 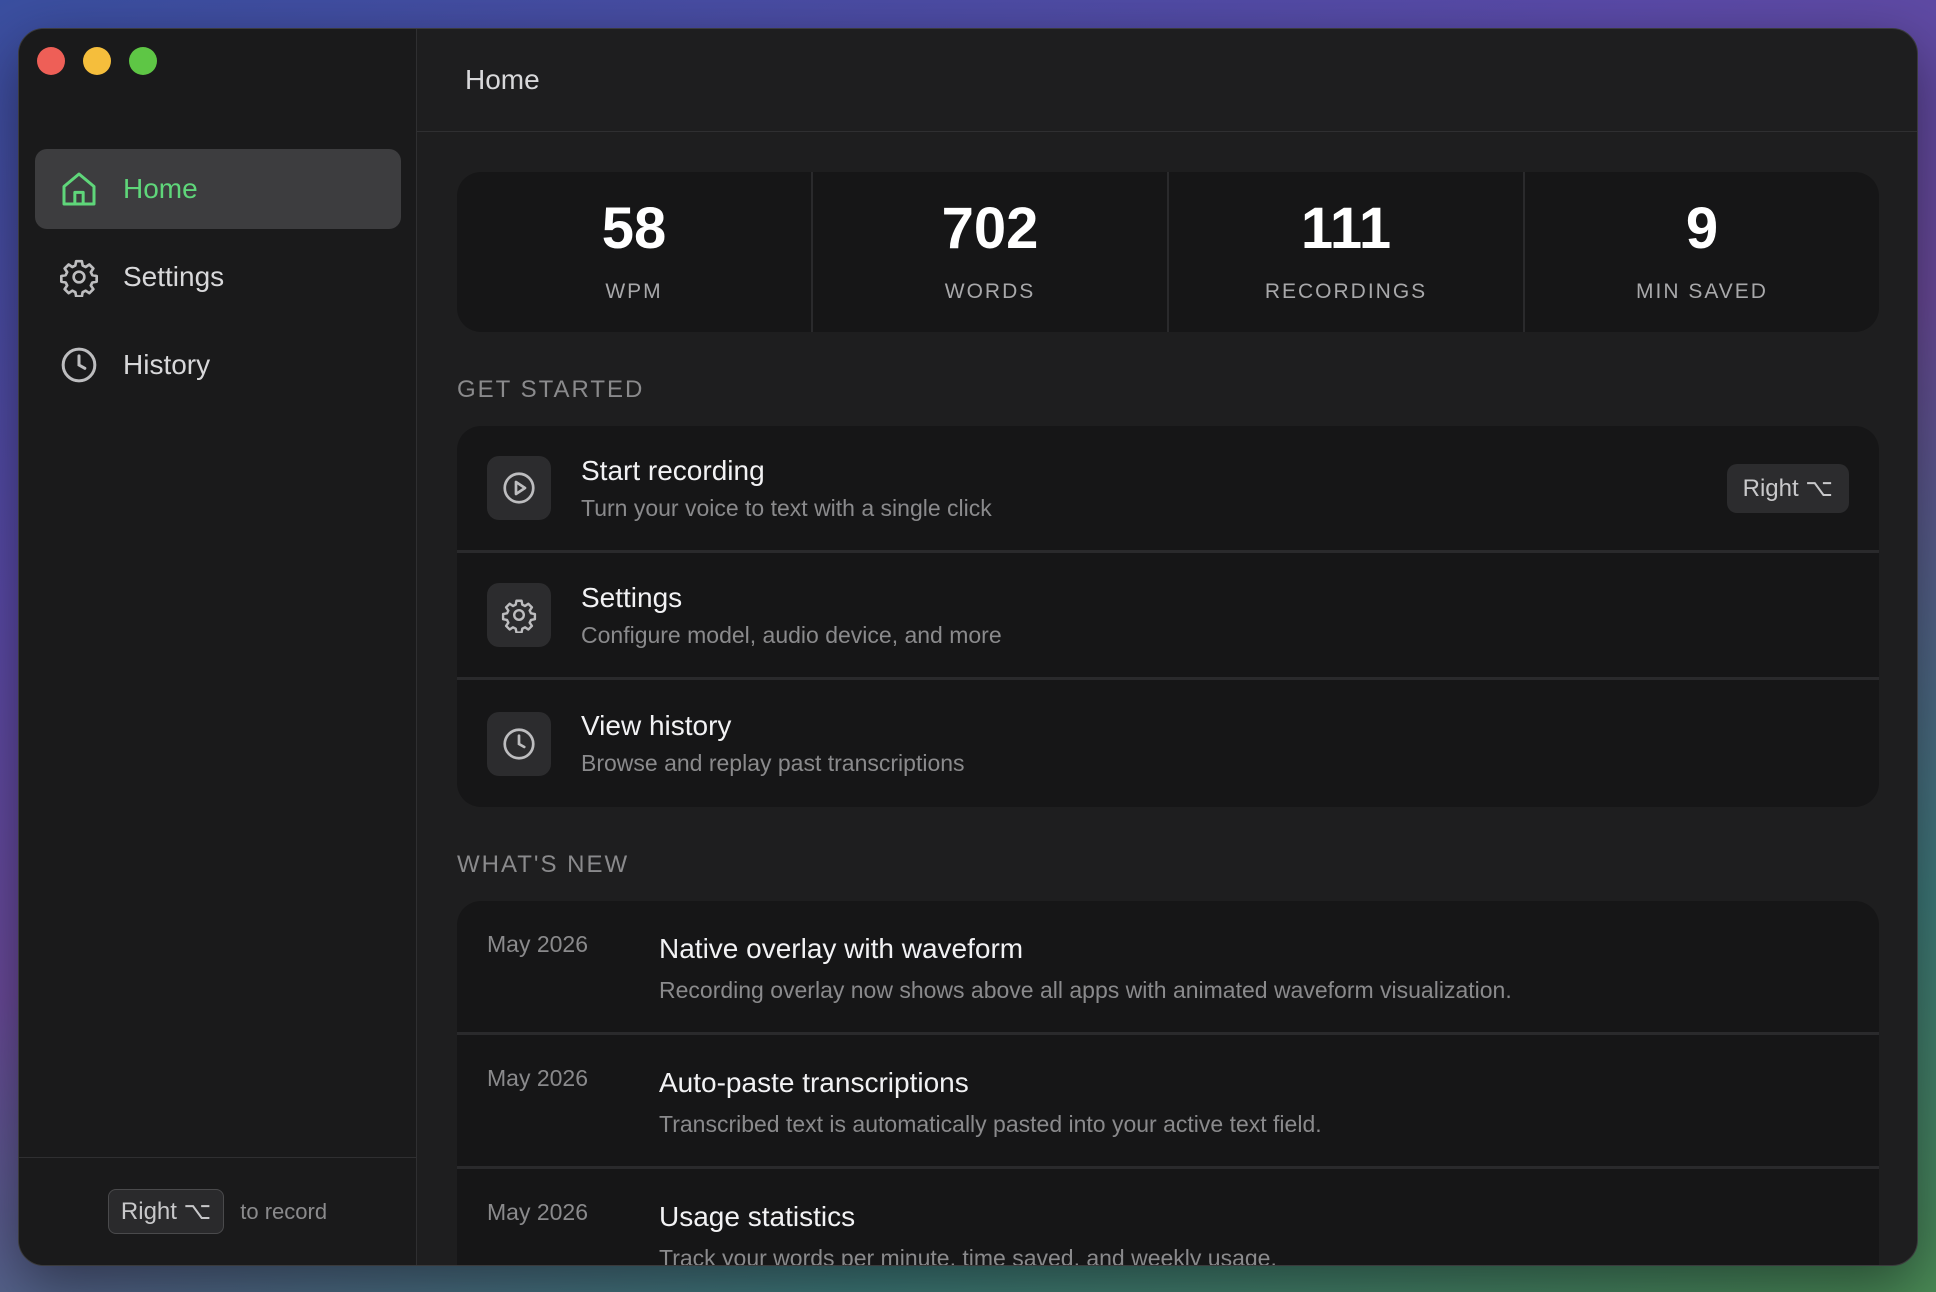 What do you see at coordinates (1346, 228) in the screenshot?
I see `stat-value: 111` at bounding box center [1346, 228].